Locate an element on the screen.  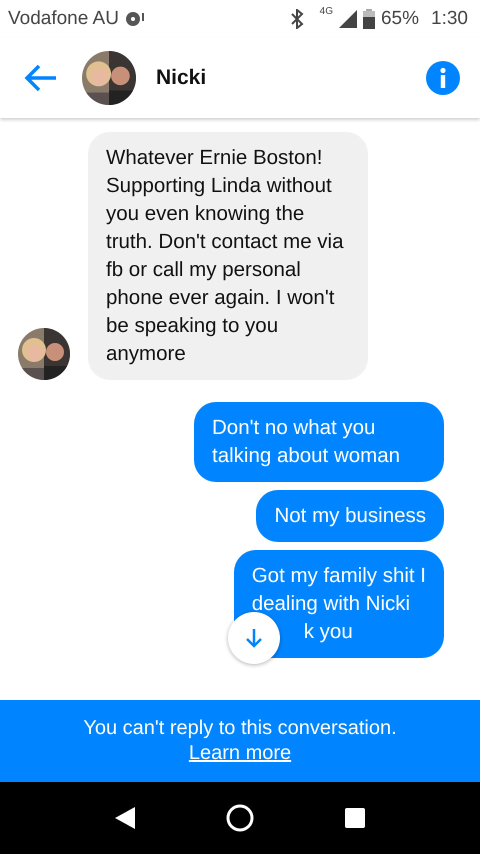
battery-icon is located at coordinates (368, 19).